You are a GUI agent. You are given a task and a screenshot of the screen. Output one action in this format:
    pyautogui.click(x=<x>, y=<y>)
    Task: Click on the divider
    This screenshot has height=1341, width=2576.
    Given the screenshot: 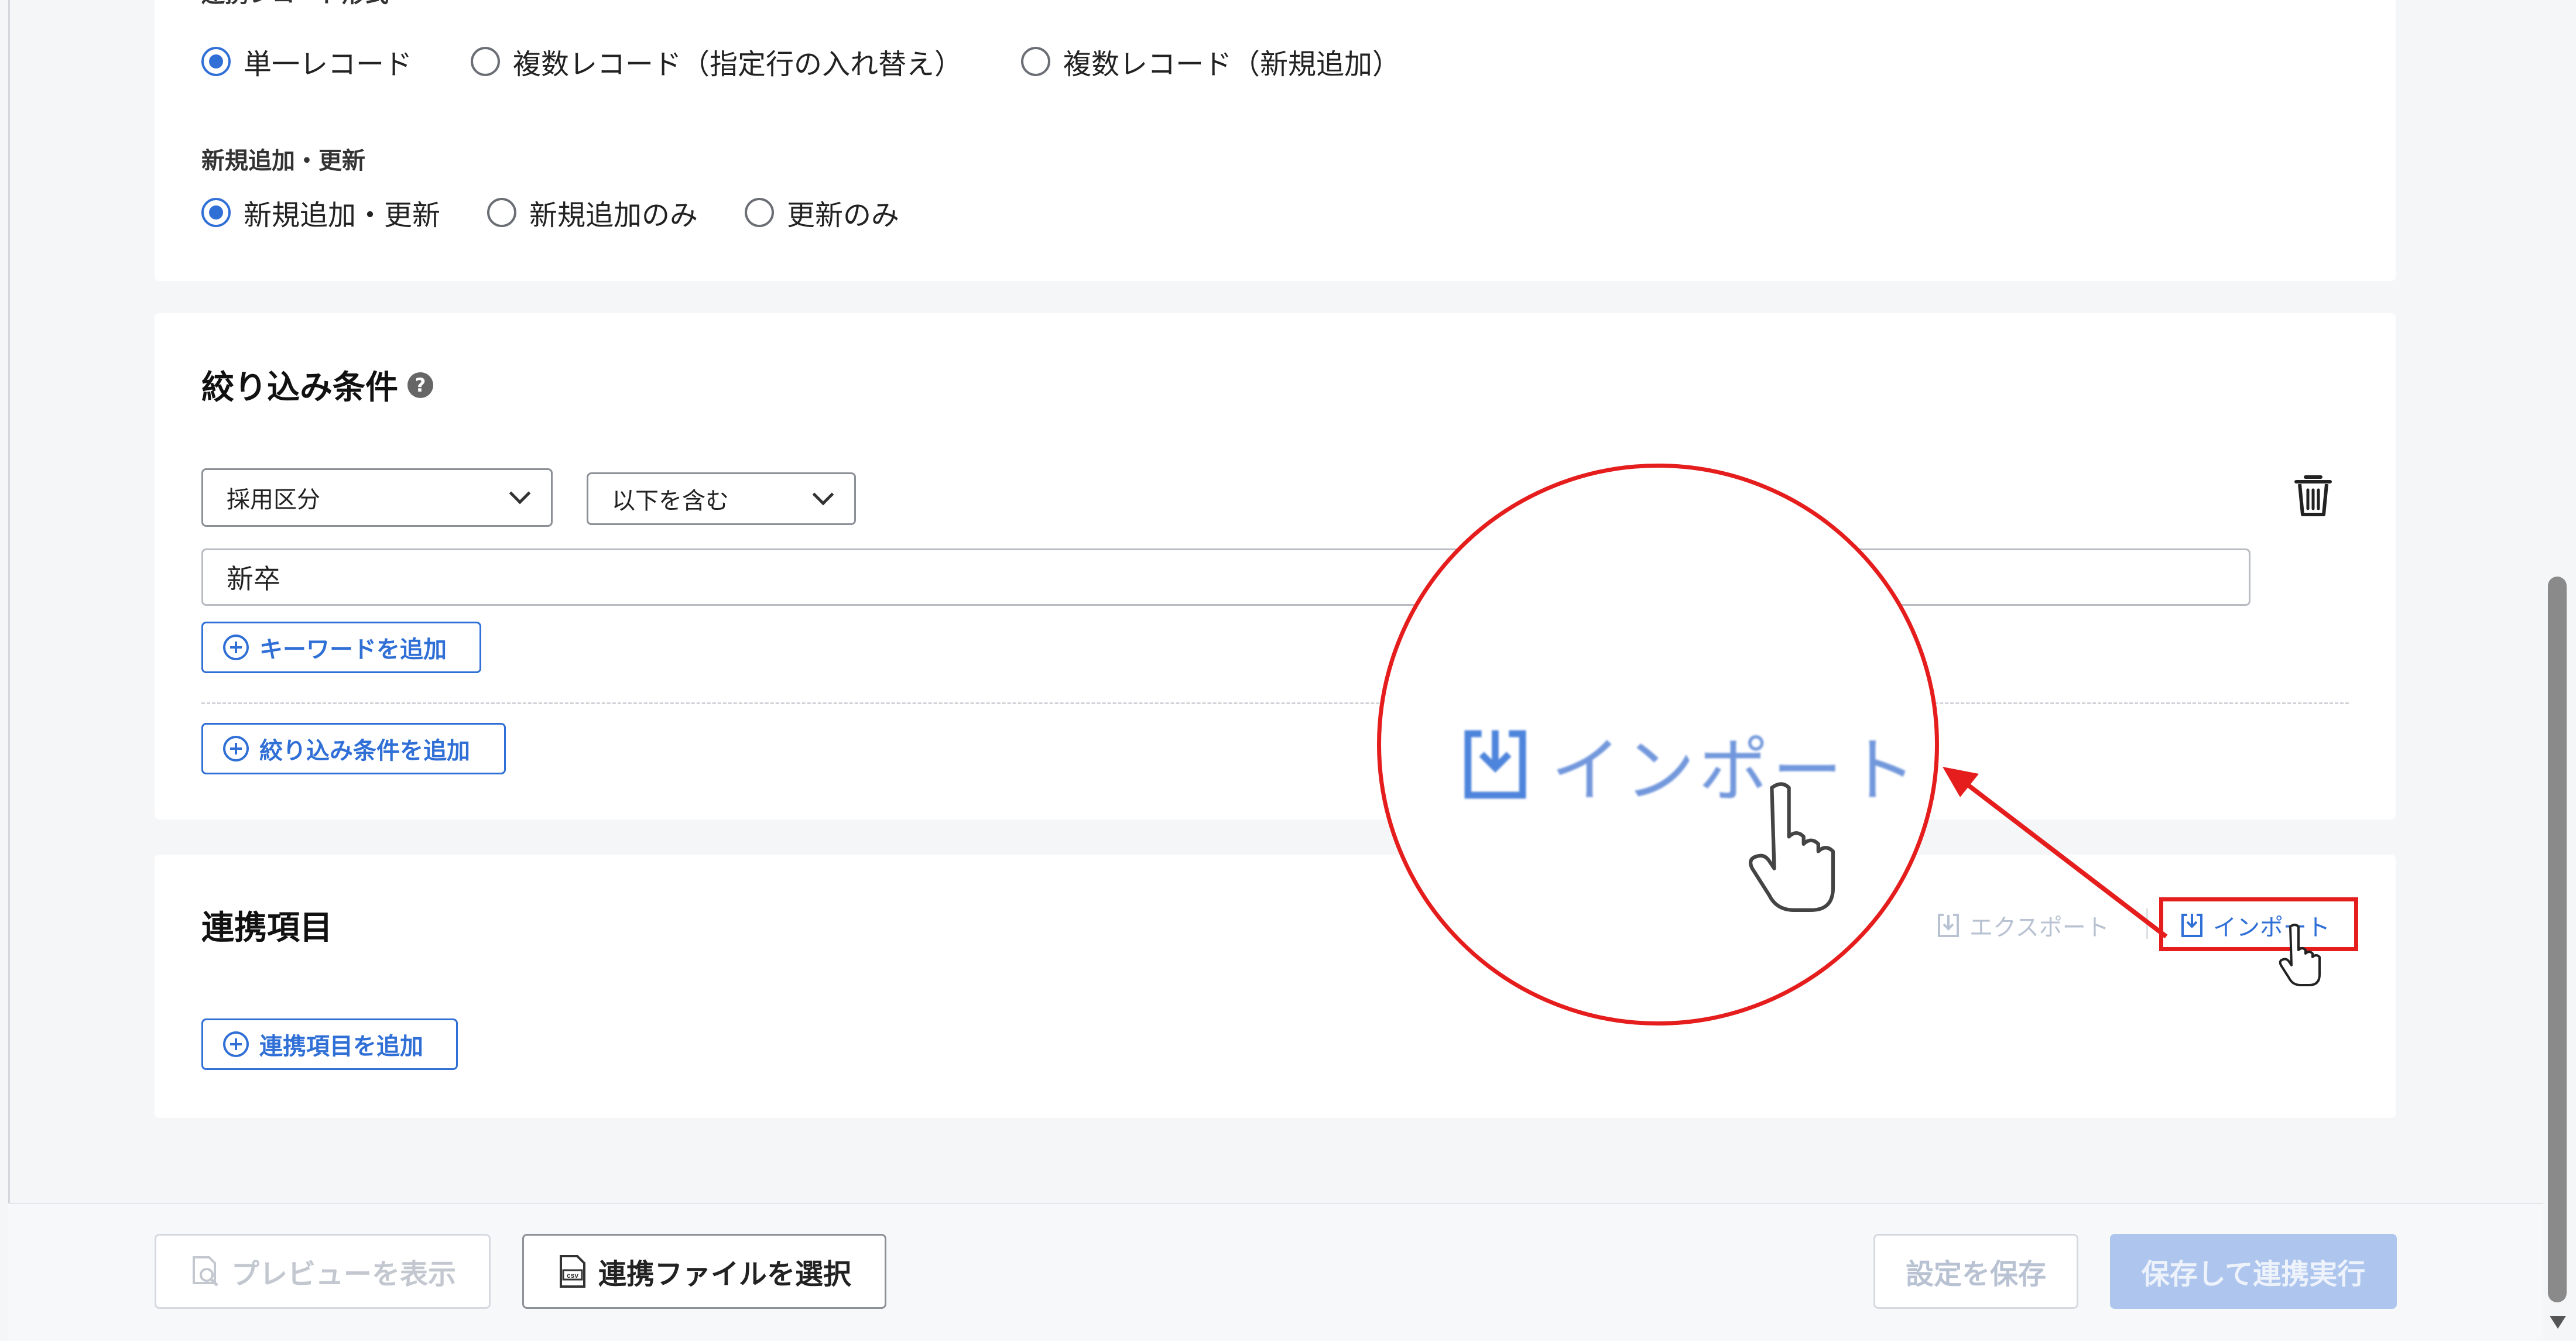 What is the action you would take?
    pyautogui.click(x=1275, y=703)
    